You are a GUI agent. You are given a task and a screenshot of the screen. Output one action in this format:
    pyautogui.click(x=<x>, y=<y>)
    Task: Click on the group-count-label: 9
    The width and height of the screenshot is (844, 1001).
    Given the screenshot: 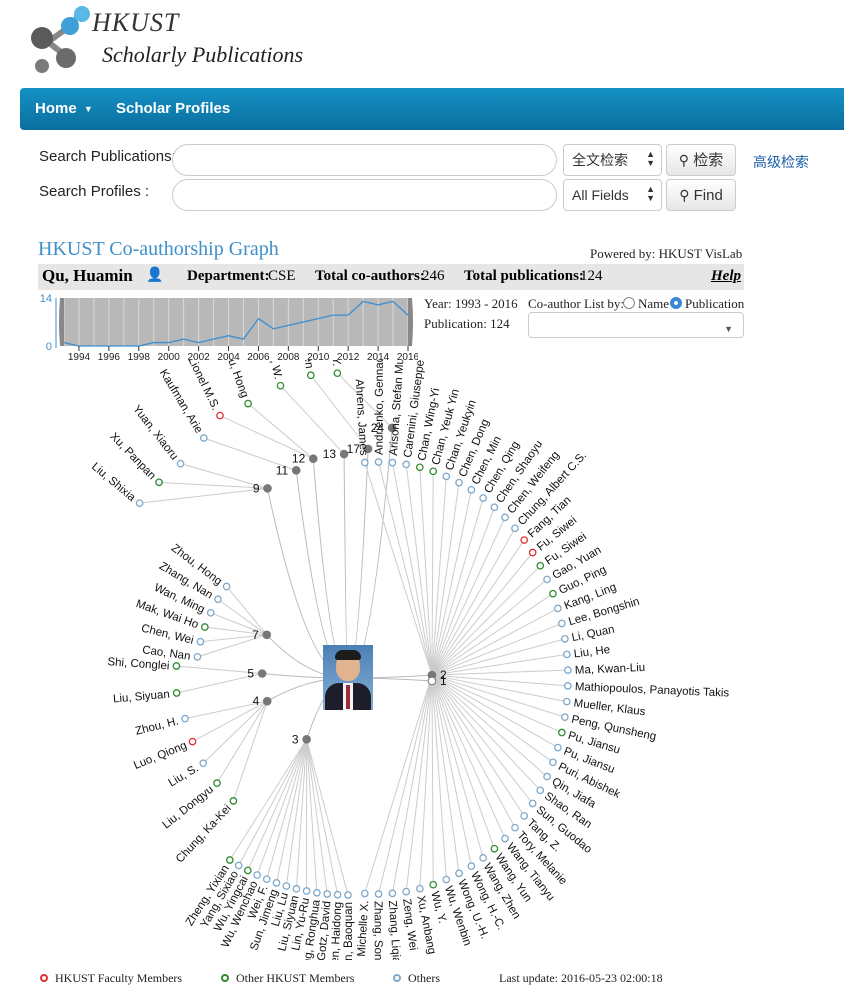 What is the action you would take?
    pyautogui.click(x=256, y=488)
    